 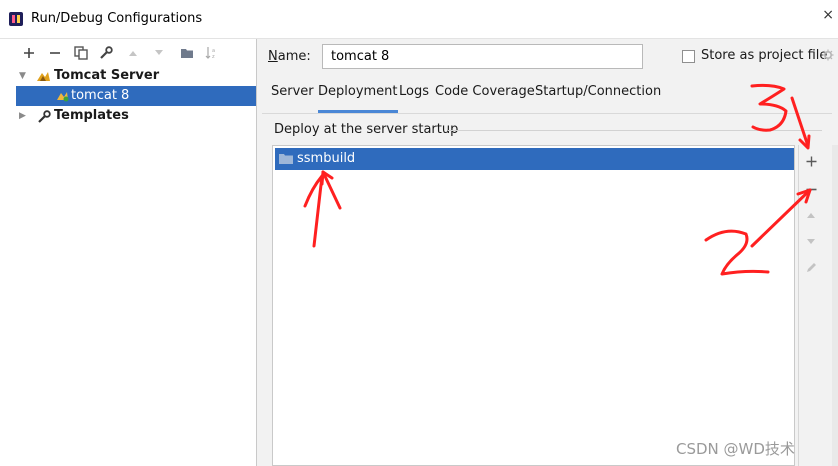 I want to click on name-label: Name:, so click(x=289, y=56).